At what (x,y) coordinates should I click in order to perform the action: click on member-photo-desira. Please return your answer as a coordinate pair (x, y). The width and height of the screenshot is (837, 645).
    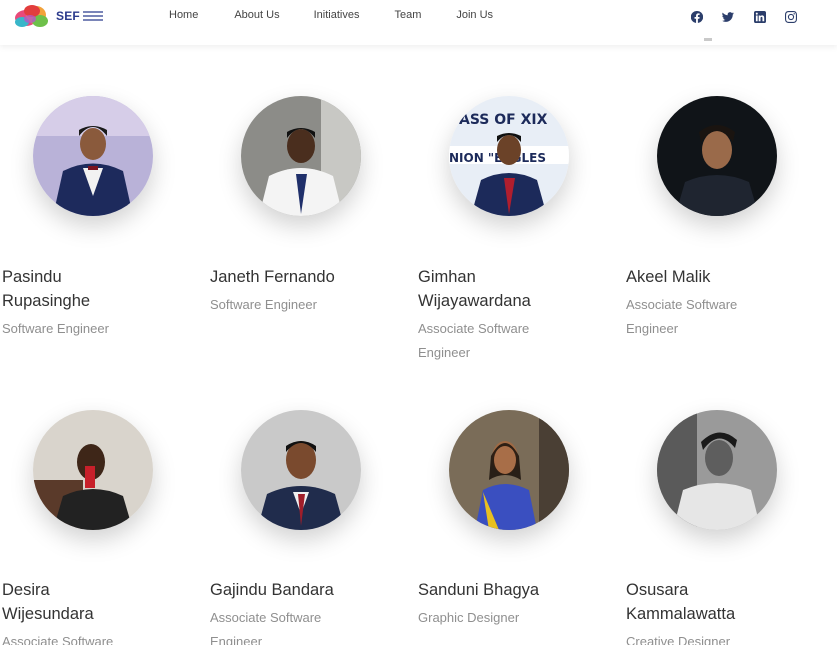
    Looking at the image, I should click on (93, 470).